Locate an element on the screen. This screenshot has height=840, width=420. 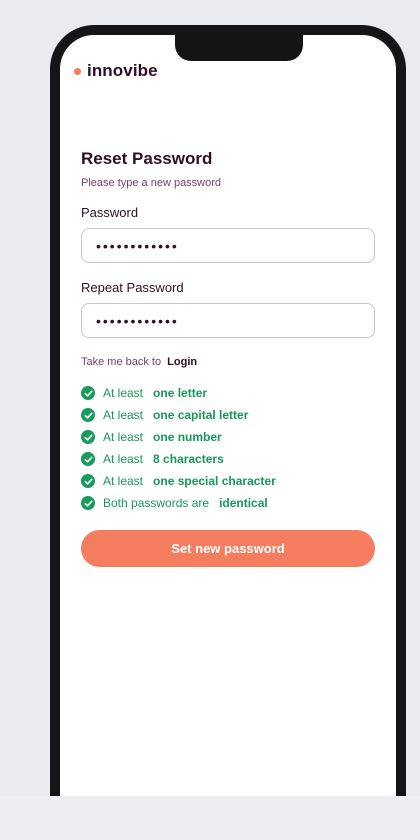
back-link-prefix: Take me back to is located at coordinates (121, 362).